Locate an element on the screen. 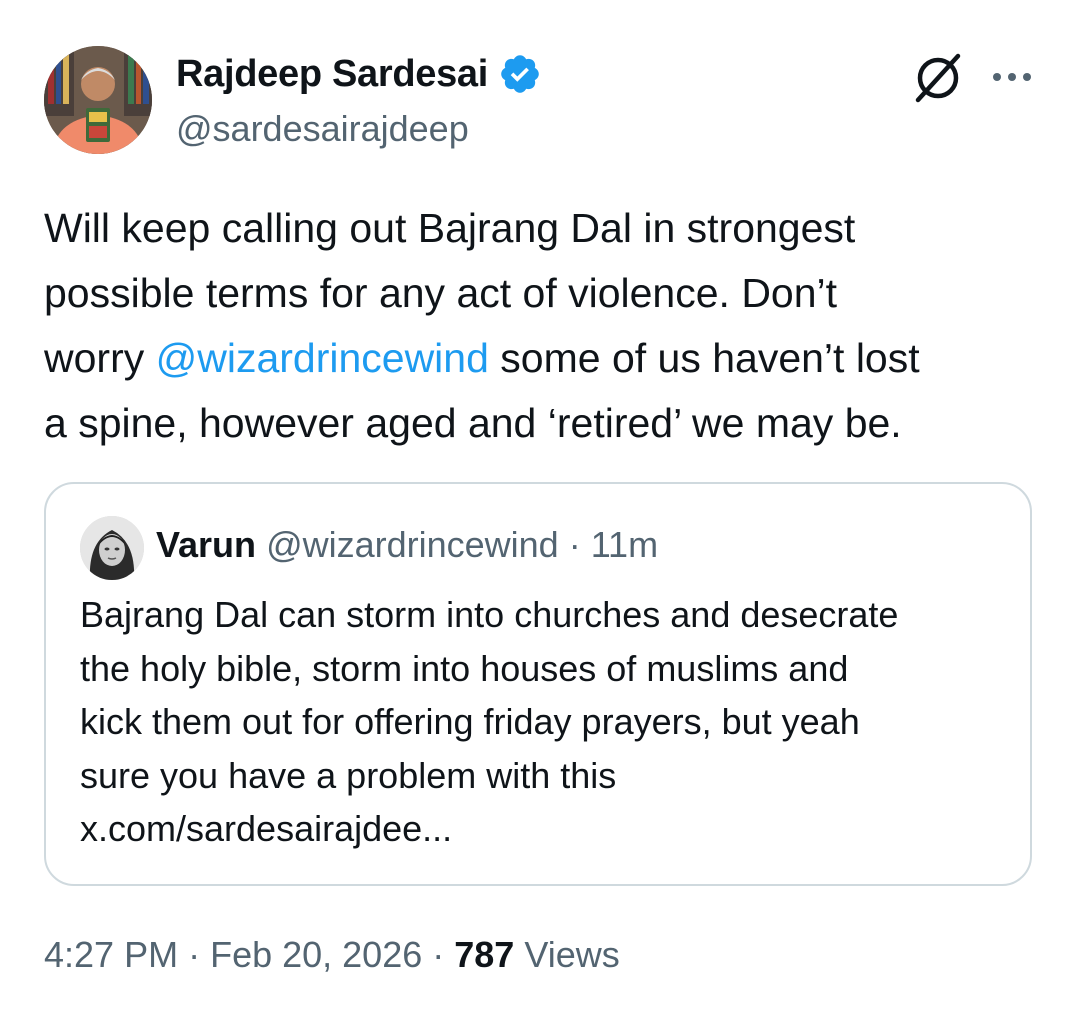 The height and width of the screenshot is (1010, 1080). tweet-time: 4:27 PM is located at coordinates (111, 954).